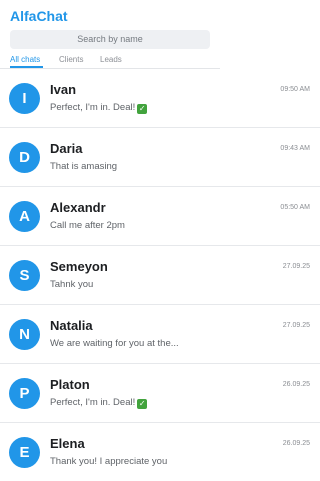 This screenshot has width=320, height=481. I want to click on avatar: I, so click(24, 98).